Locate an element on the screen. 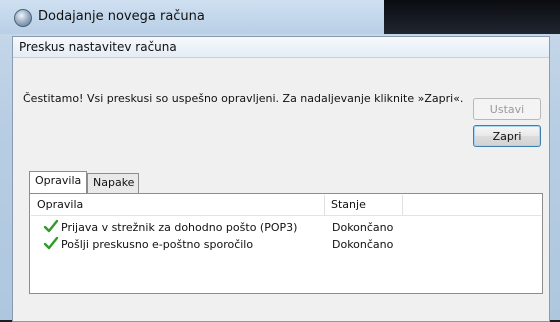 This screenshot has width=560, height=322. app-globe-icon is located at coordinates (23, 18).